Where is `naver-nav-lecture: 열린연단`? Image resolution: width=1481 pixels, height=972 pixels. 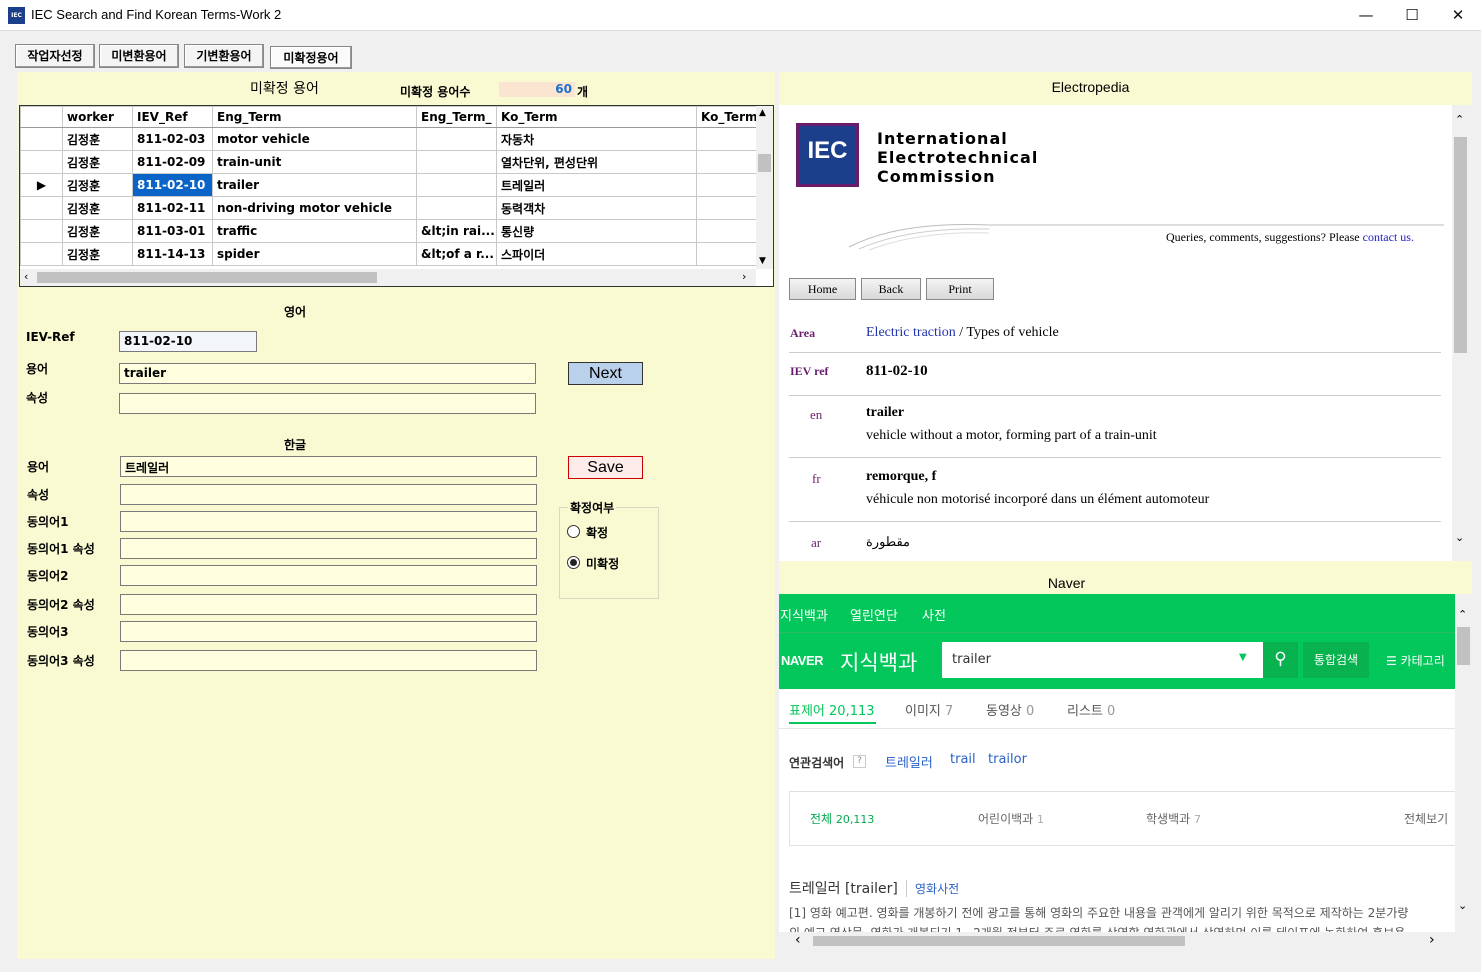 naver-nav-lecture: 열린연단 is located at coordinates (874, 614).